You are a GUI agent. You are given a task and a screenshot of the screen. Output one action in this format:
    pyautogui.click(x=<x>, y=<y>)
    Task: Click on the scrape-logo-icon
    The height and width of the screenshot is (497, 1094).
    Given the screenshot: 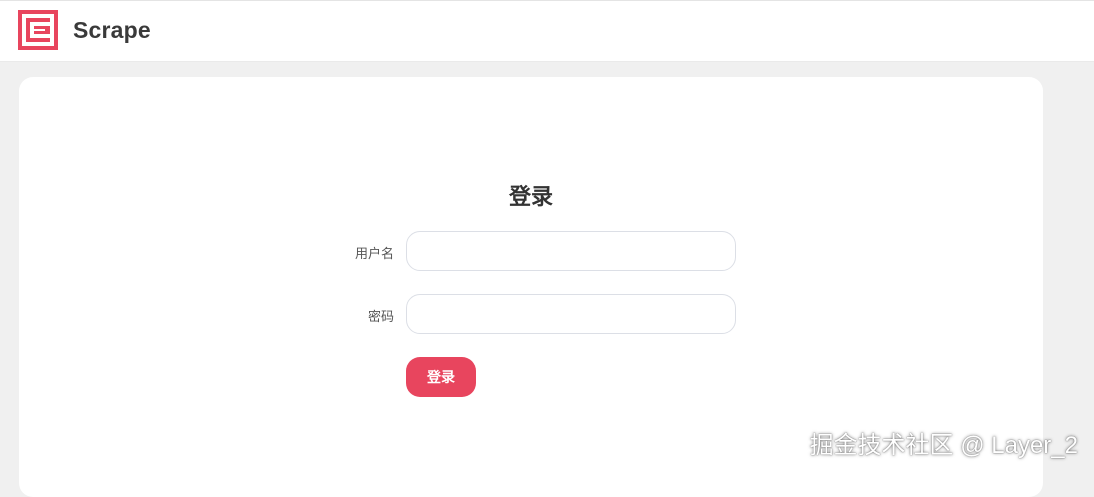 What is the action you would take?
    pyautogui.click(x=38, y=30)
    